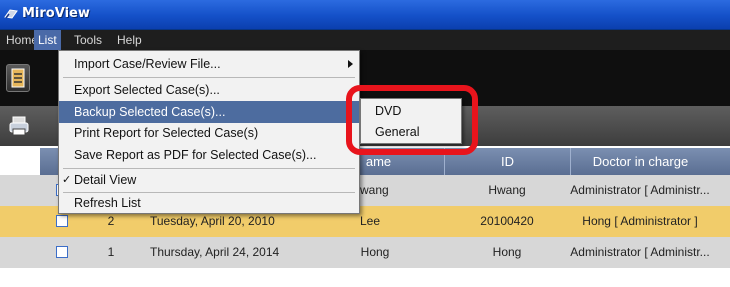 This screenshot has height=287, width=730. I want to click on print-button, so click(19, 126).